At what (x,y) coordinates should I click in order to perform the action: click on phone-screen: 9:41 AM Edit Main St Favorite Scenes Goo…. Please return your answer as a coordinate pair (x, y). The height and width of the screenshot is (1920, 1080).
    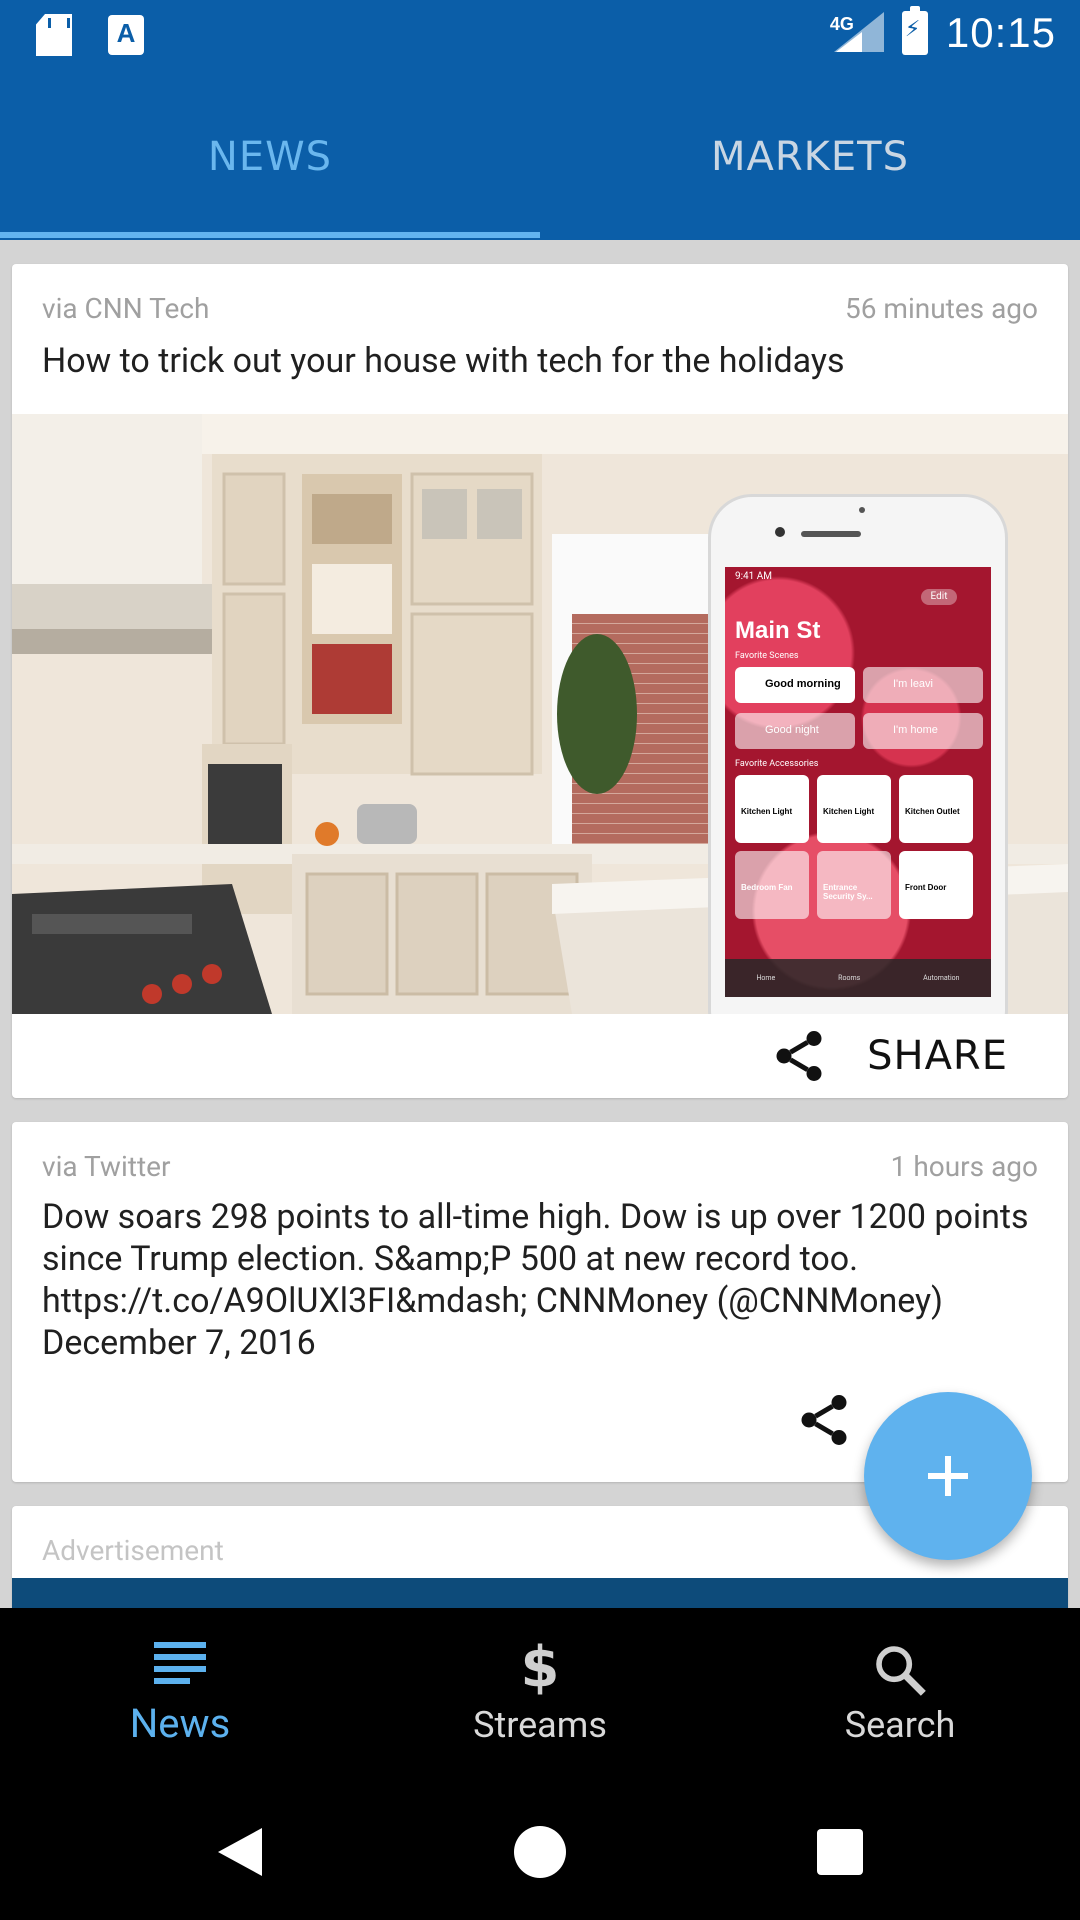
    Looking at the image, I should click on (858, 782).